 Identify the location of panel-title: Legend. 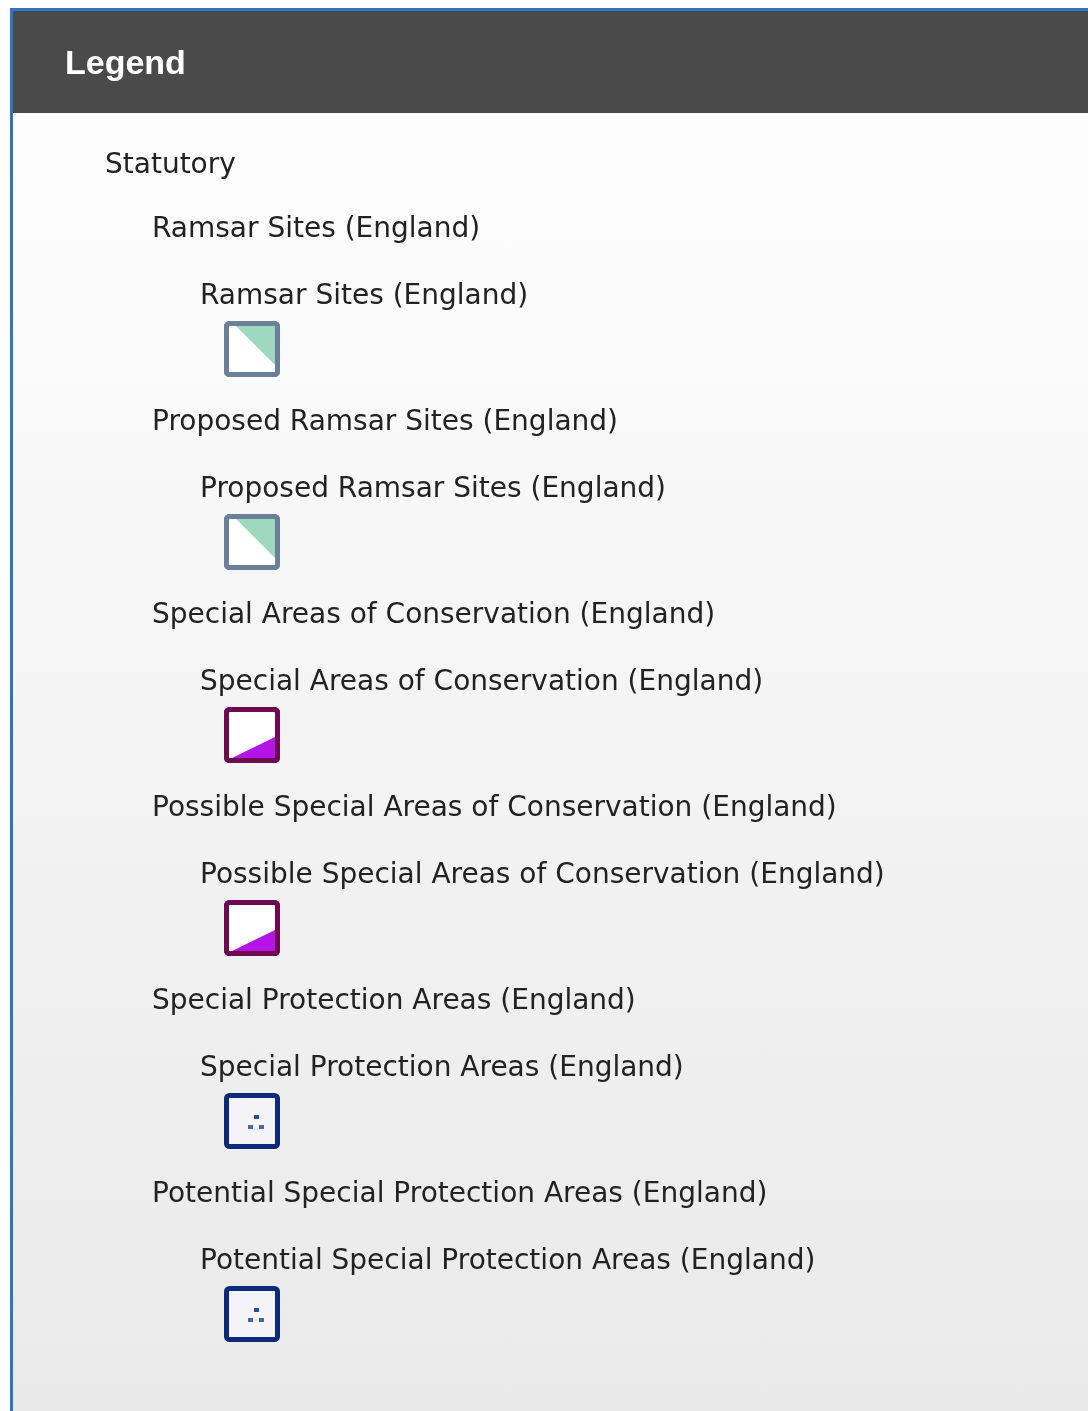
(125, 62).